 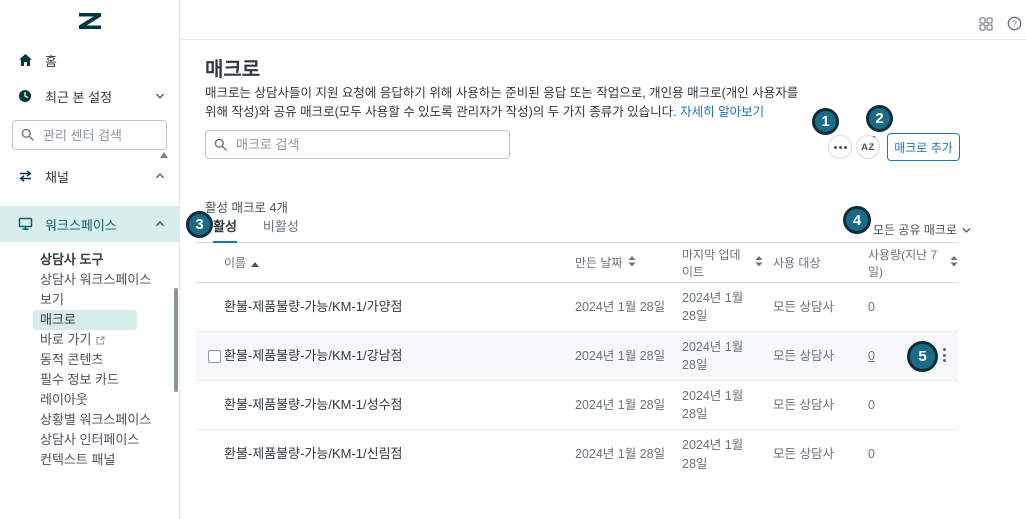 What do you see at coordinates (89, 21) in the screenshot?
I see `logo-row` at bounding box center [89, 21].